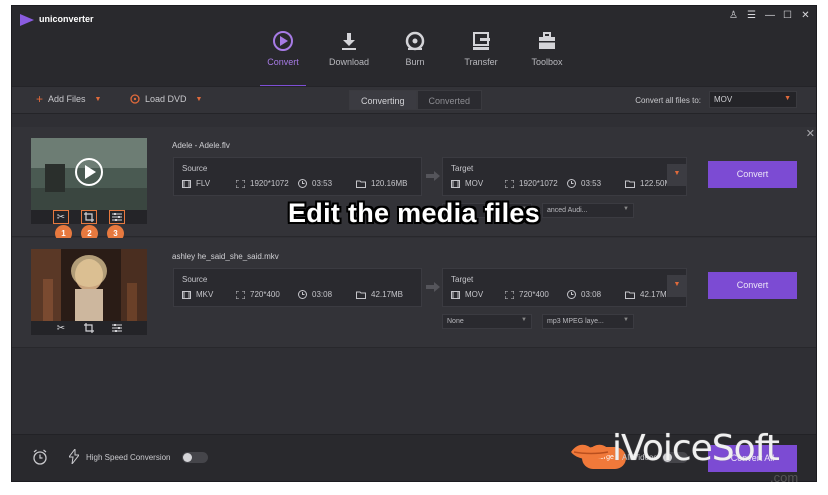 This screenshot has height=495, width=828. What do you see at coordinates (128, 457) in the screenshot?
I see `high-speed-conversion-label: High Speed Conversion` at bounding box center [128, 457].